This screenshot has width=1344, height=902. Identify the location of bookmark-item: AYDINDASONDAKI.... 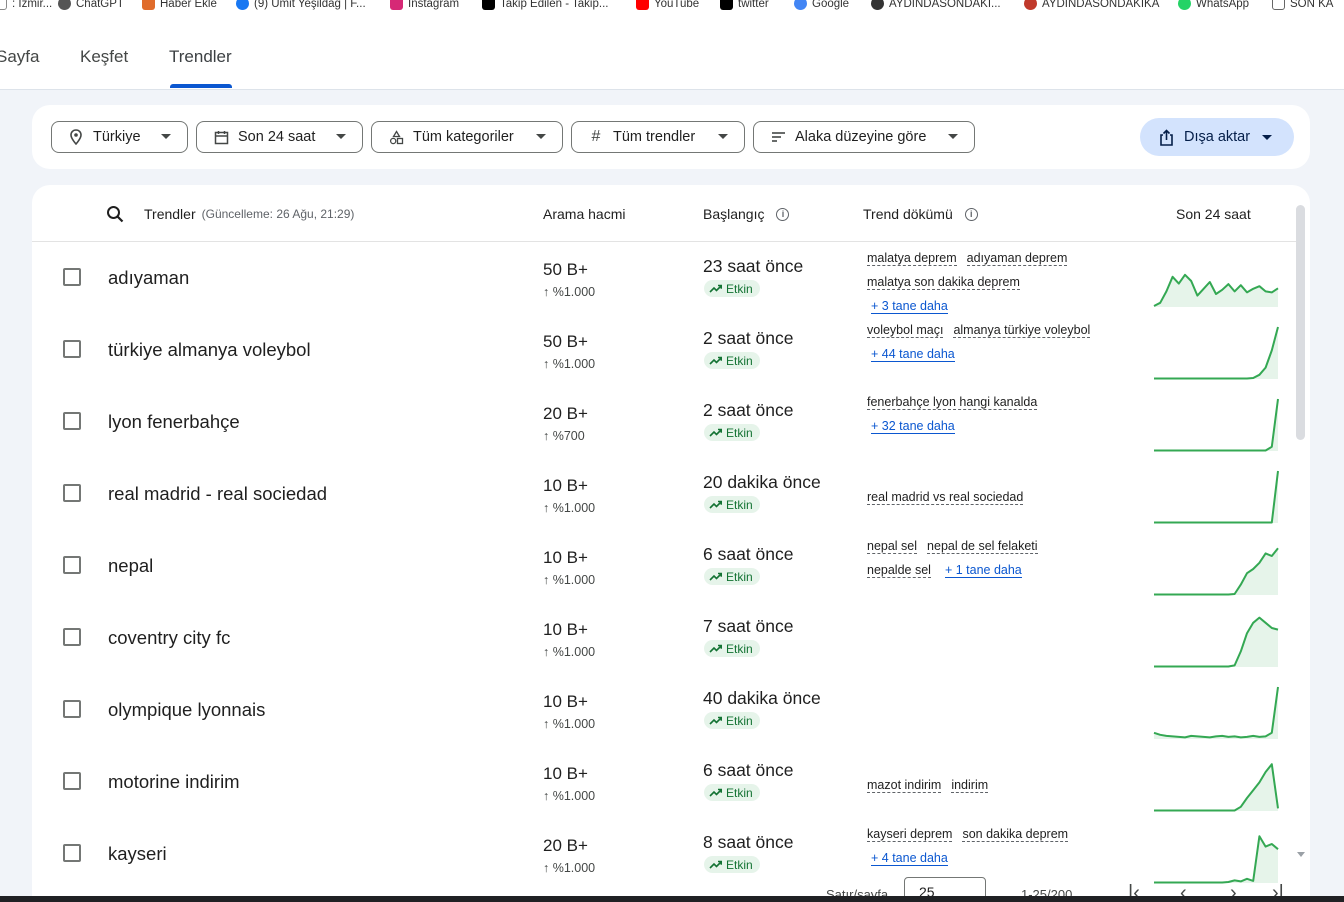
(936, 5).